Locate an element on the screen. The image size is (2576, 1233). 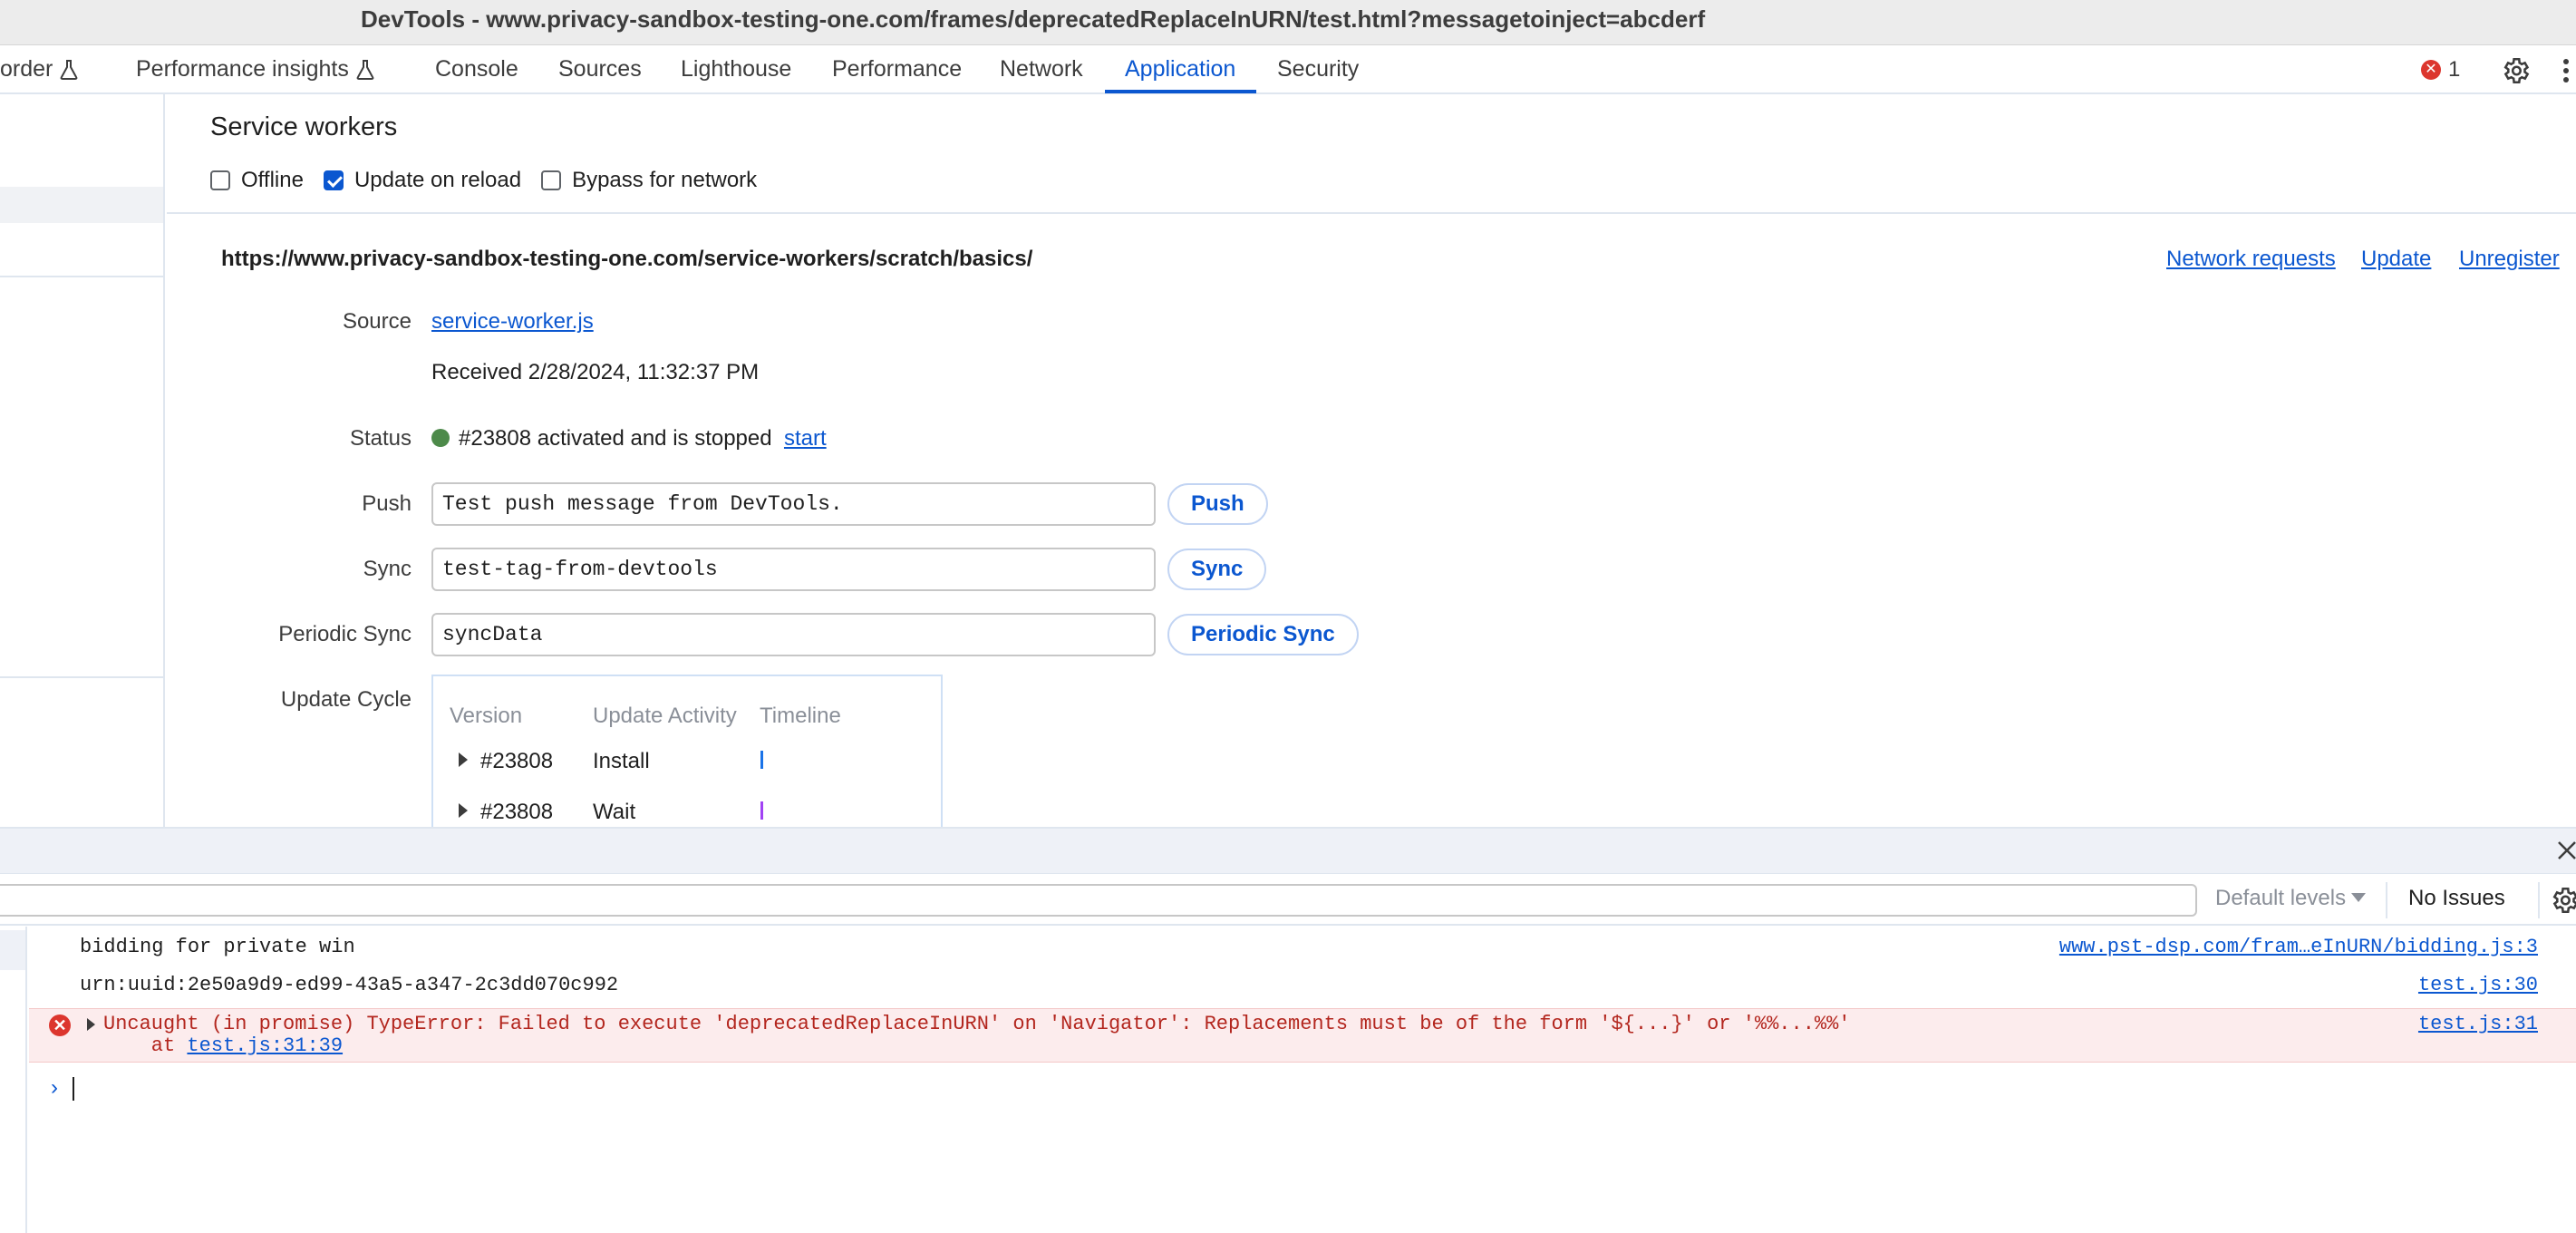
tab-lighthouse: Lighthouse is located at coordinates (736, 69).